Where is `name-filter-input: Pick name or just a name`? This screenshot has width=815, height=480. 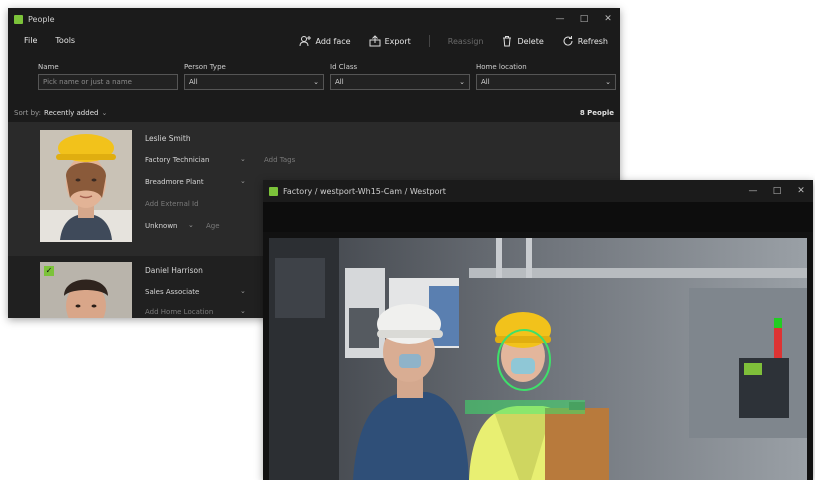
name-filter-input: Pick name or just a name is located at coordinates (108, 82).